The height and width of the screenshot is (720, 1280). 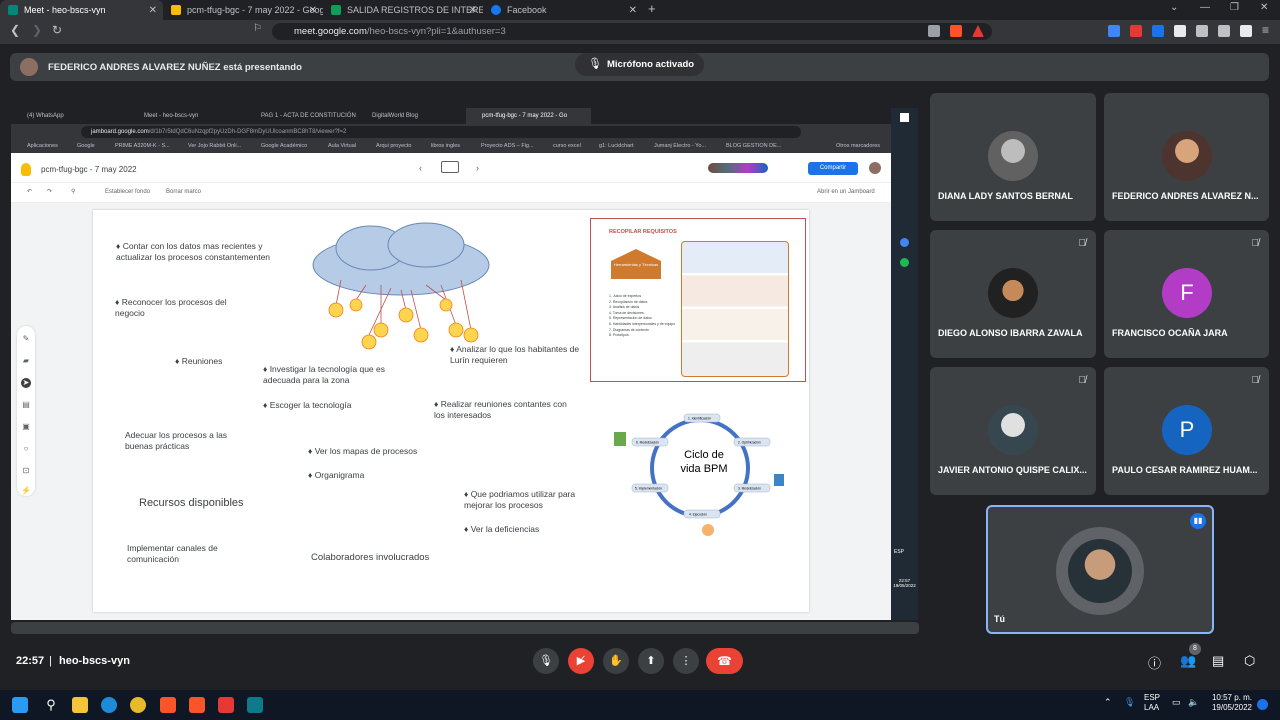 I want to click on camera-off-button: ▶̸, so click(x=581, y=661).